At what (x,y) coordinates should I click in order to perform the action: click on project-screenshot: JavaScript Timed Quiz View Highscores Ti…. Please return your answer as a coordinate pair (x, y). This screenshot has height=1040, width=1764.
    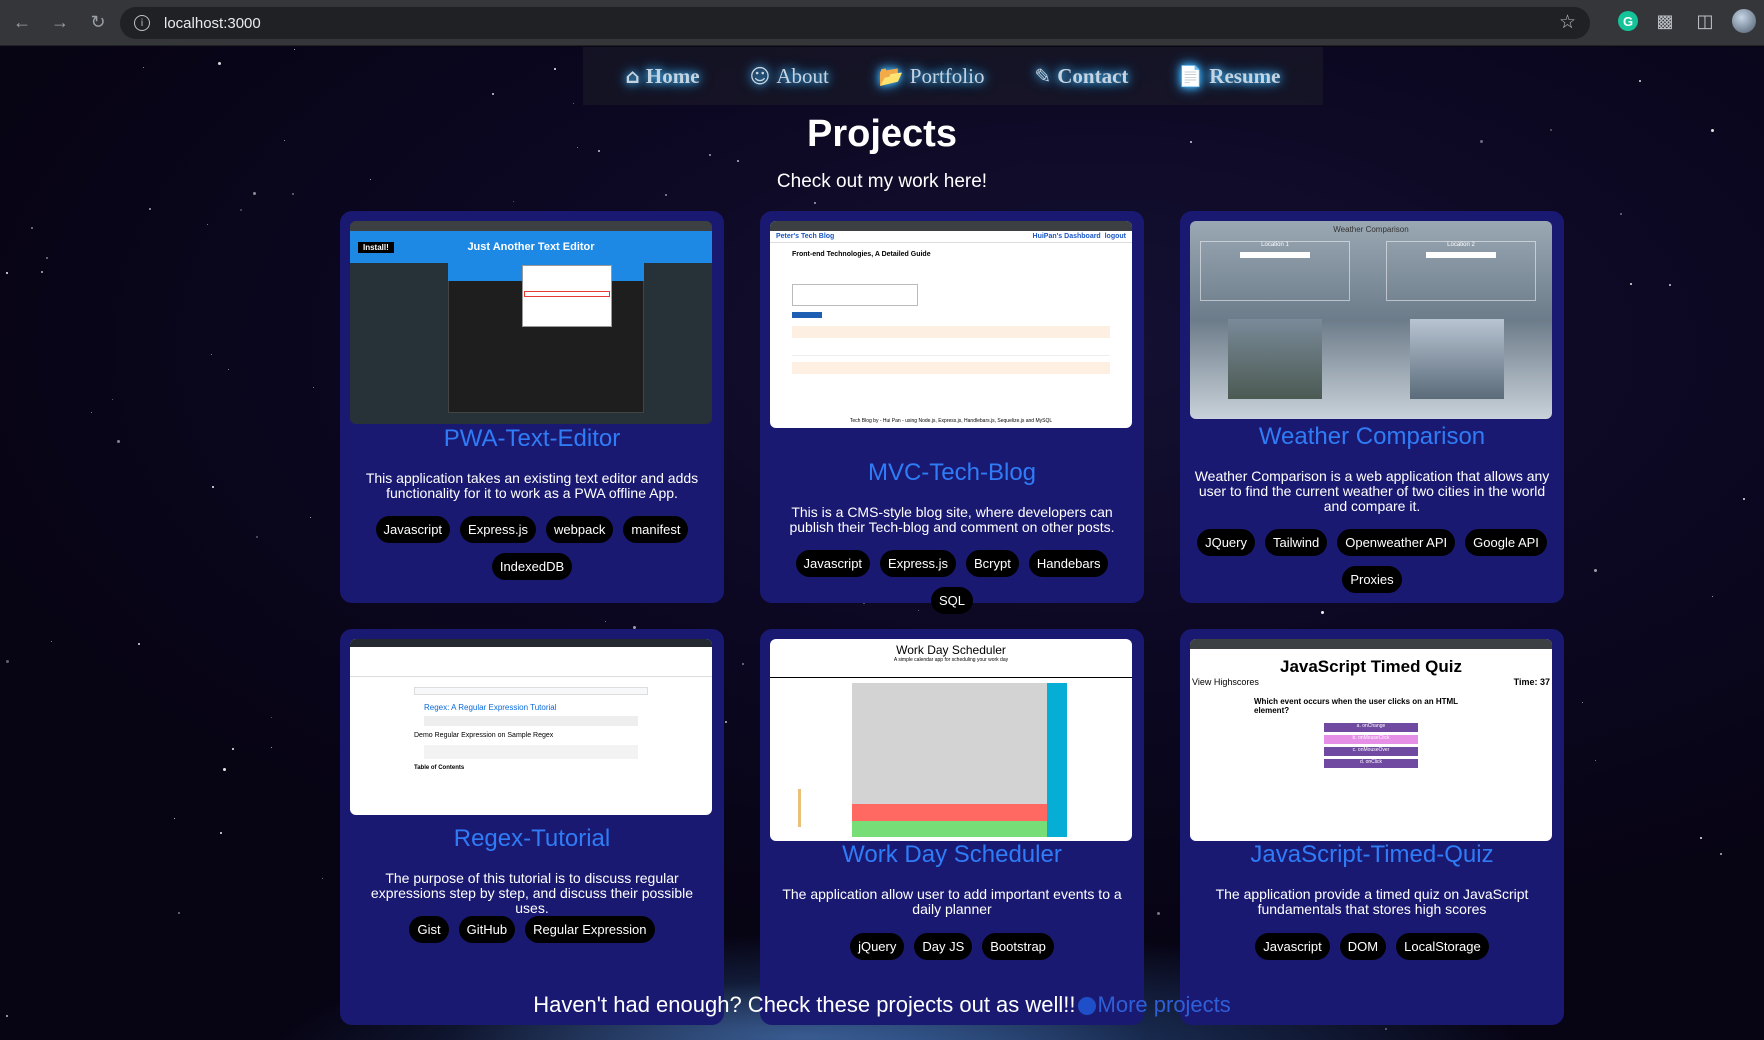
    Looking at the image, I should click on (1371, 740).